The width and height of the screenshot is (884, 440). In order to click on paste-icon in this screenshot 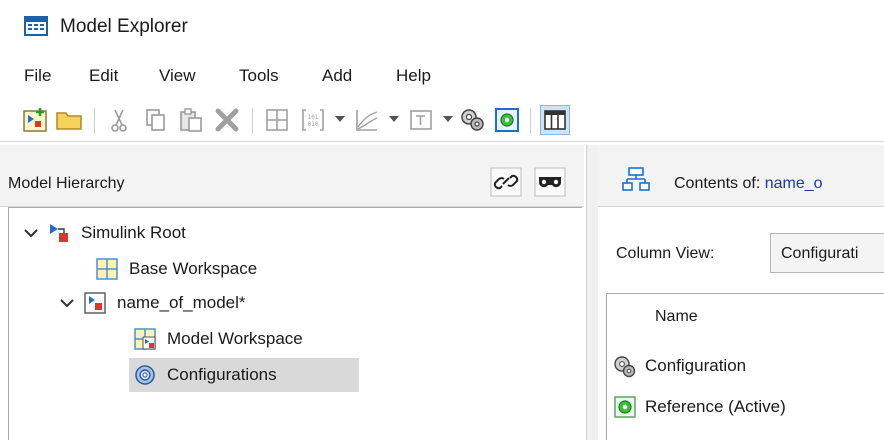, I will do `click(191, 120)`.